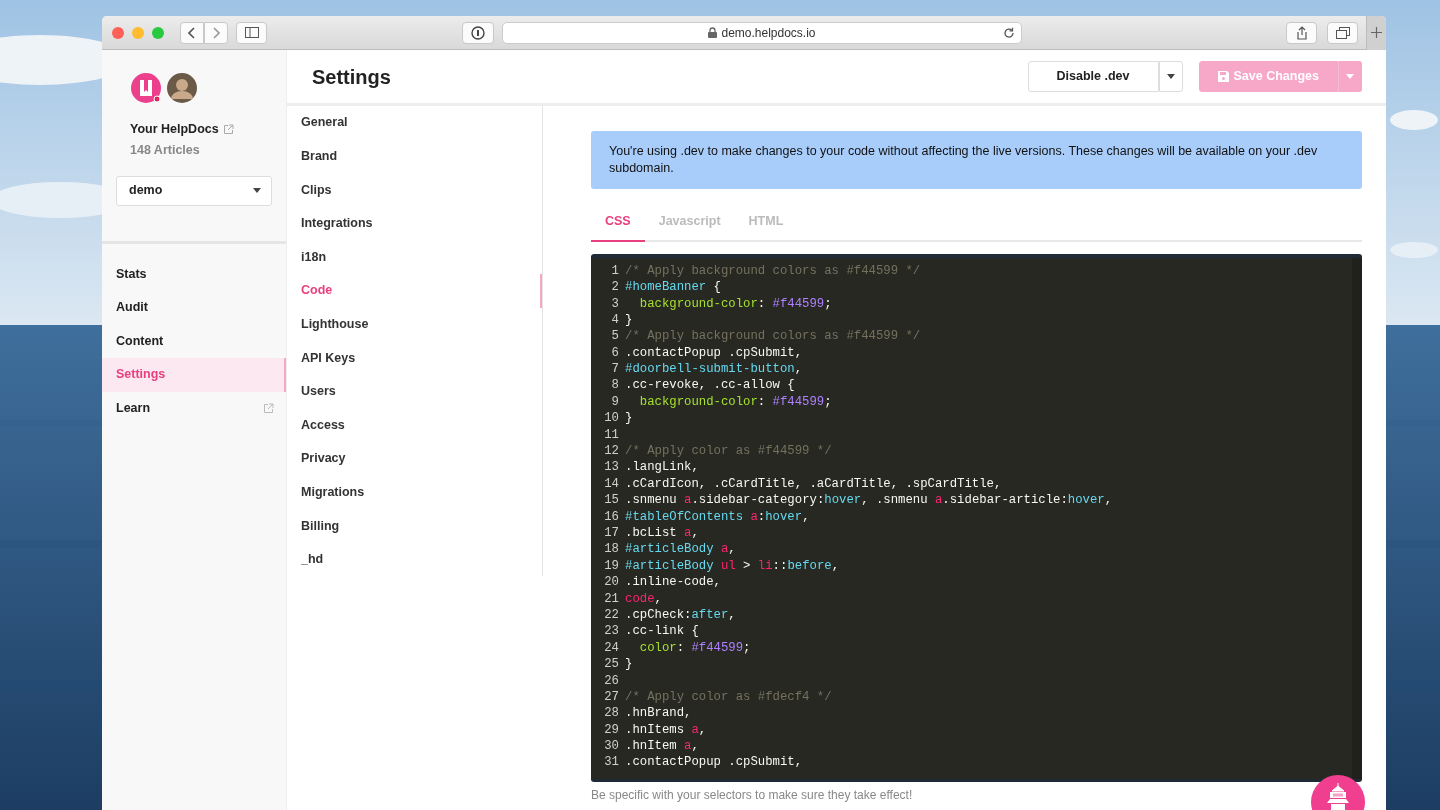 The image size is (1440, 810). Describe the element at coordinates (194, 308) in the screenshot. I see `sidebar-item: Audit` at that location.